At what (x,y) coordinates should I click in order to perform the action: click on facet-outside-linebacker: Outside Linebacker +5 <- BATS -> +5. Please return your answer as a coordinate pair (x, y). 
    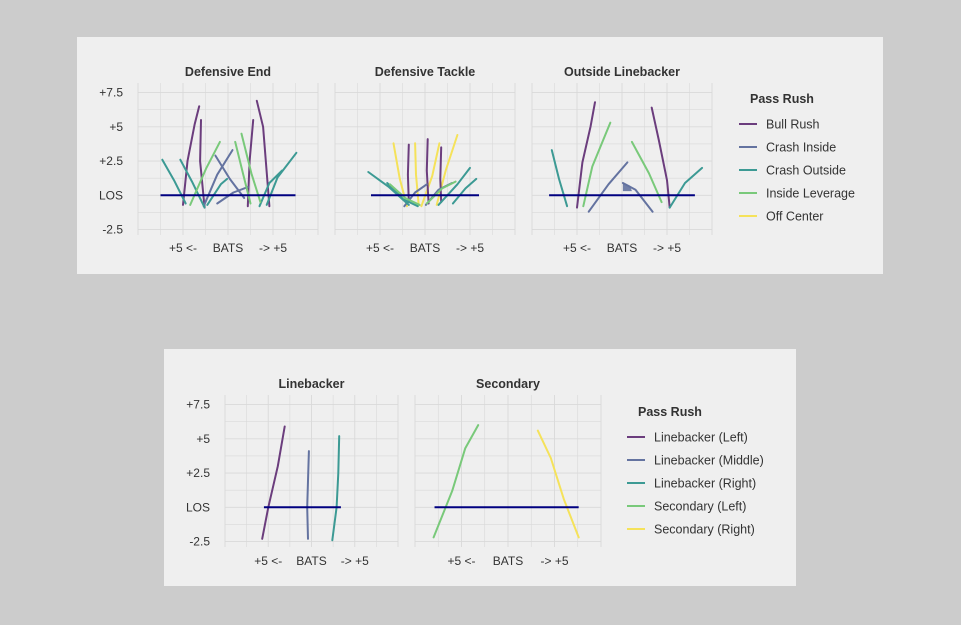
    Looking at the image, I should click on (622, 160).